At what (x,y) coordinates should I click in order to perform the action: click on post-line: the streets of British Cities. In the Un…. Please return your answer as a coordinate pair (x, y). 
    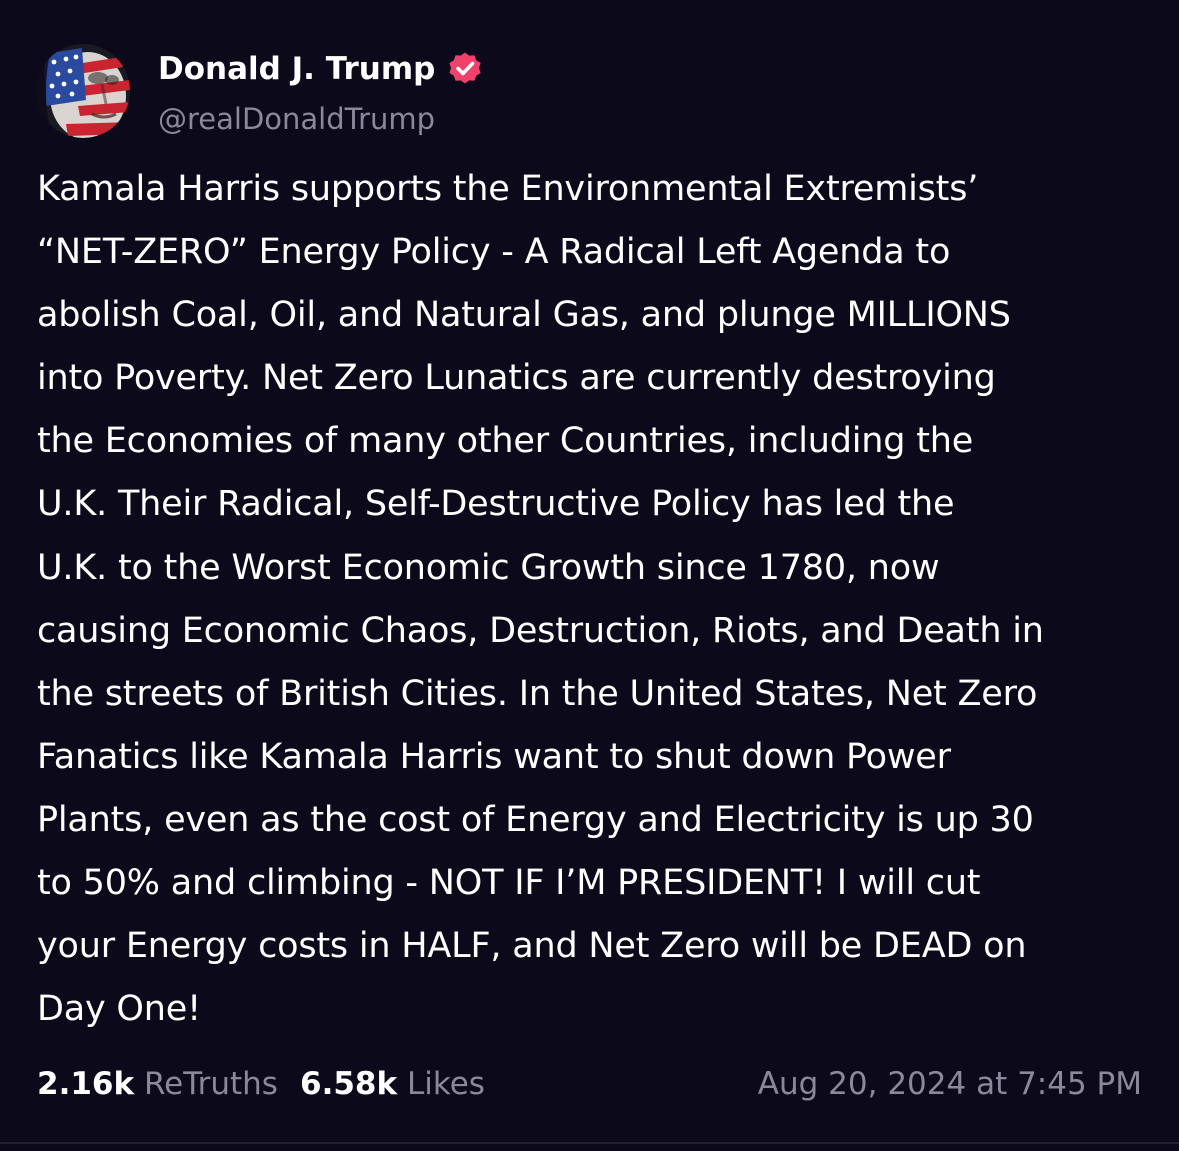
    Looking at the image, I should click on (537, 693).